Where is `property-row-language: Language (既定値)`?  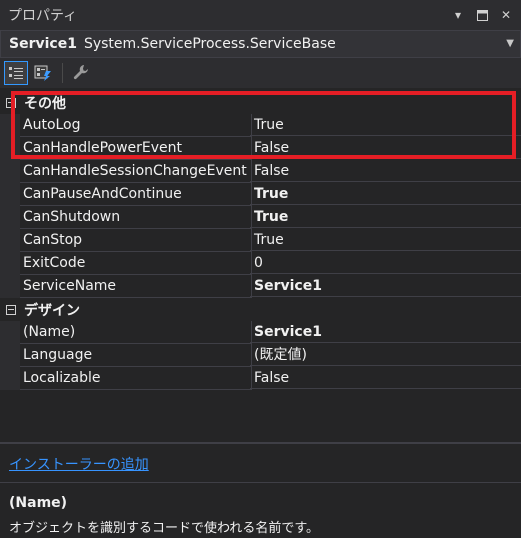 property-row-language: Language (既定値) is located at coordinates (260, 355).